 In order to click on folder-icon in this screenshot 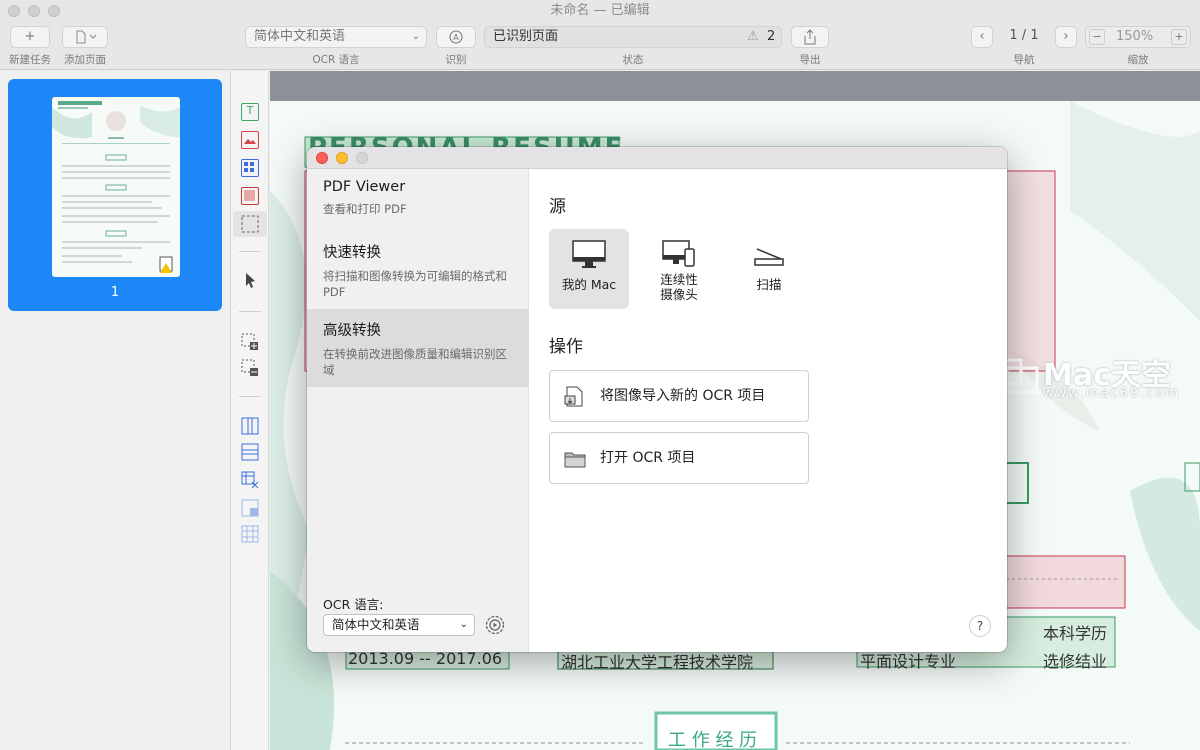, I will do `click(575, 460)`.